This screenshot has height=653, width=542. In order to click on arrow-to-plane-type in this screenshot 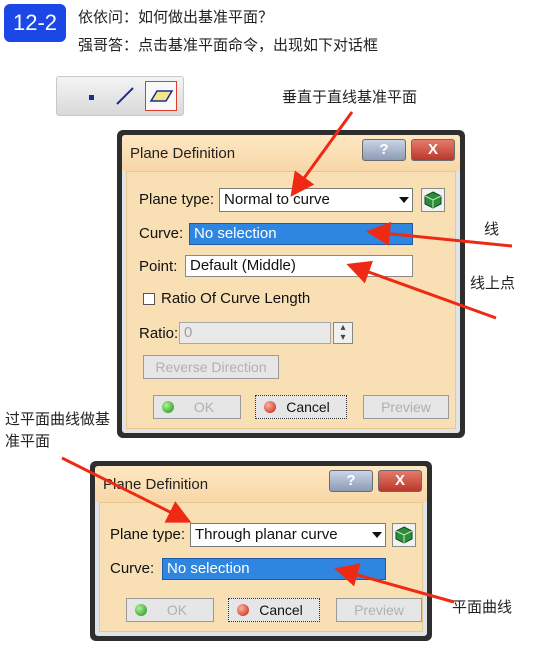, I will do `click(322, 154)`.